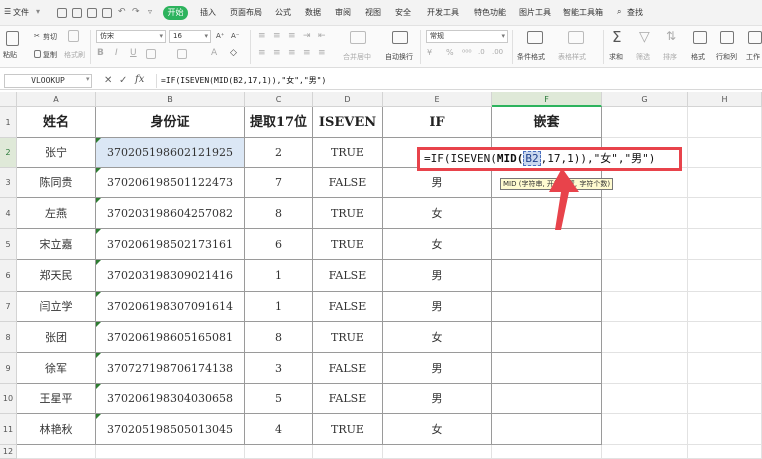 Image resolution: width=762 pixels, height=459 pixels. What do you see at coordinates (348, 276) in the screenshot?
I see `cell-d6: FALSE` at bounding box center [348, 276].